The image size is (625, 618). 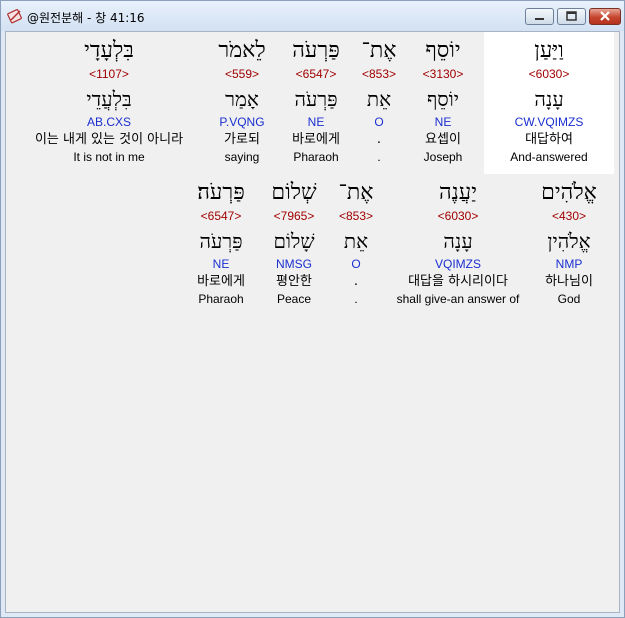 I want to click on minimize-button, so click(x=539, y=16).